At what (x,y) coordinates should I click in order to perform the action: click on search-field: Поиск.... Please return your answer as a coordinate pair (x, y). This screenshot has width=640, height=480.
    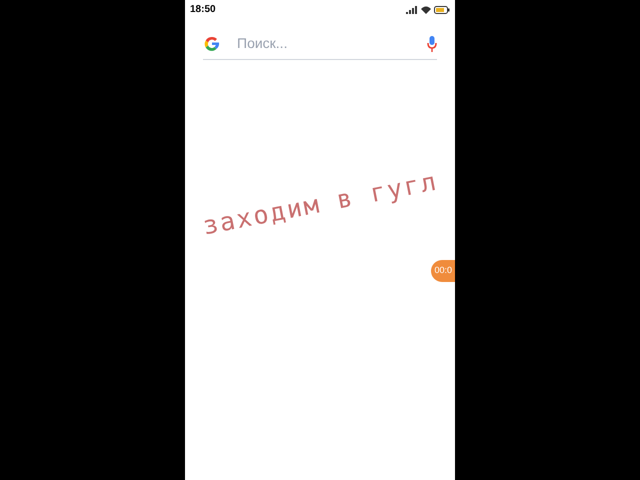
    Looking at the image, I should click on (324, 43).